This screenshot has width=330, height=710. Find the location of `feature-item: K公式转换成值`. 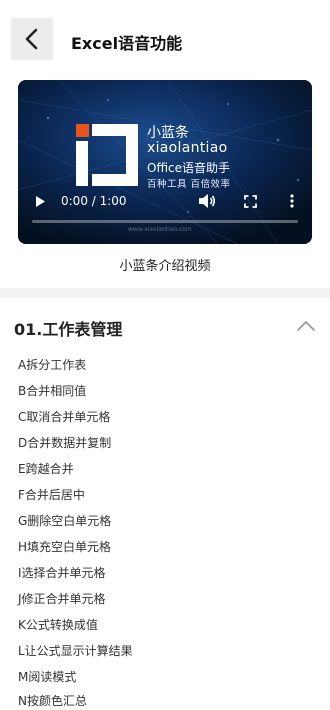

feature-item: K公式转换成值 is located at coordinates (58, 624).